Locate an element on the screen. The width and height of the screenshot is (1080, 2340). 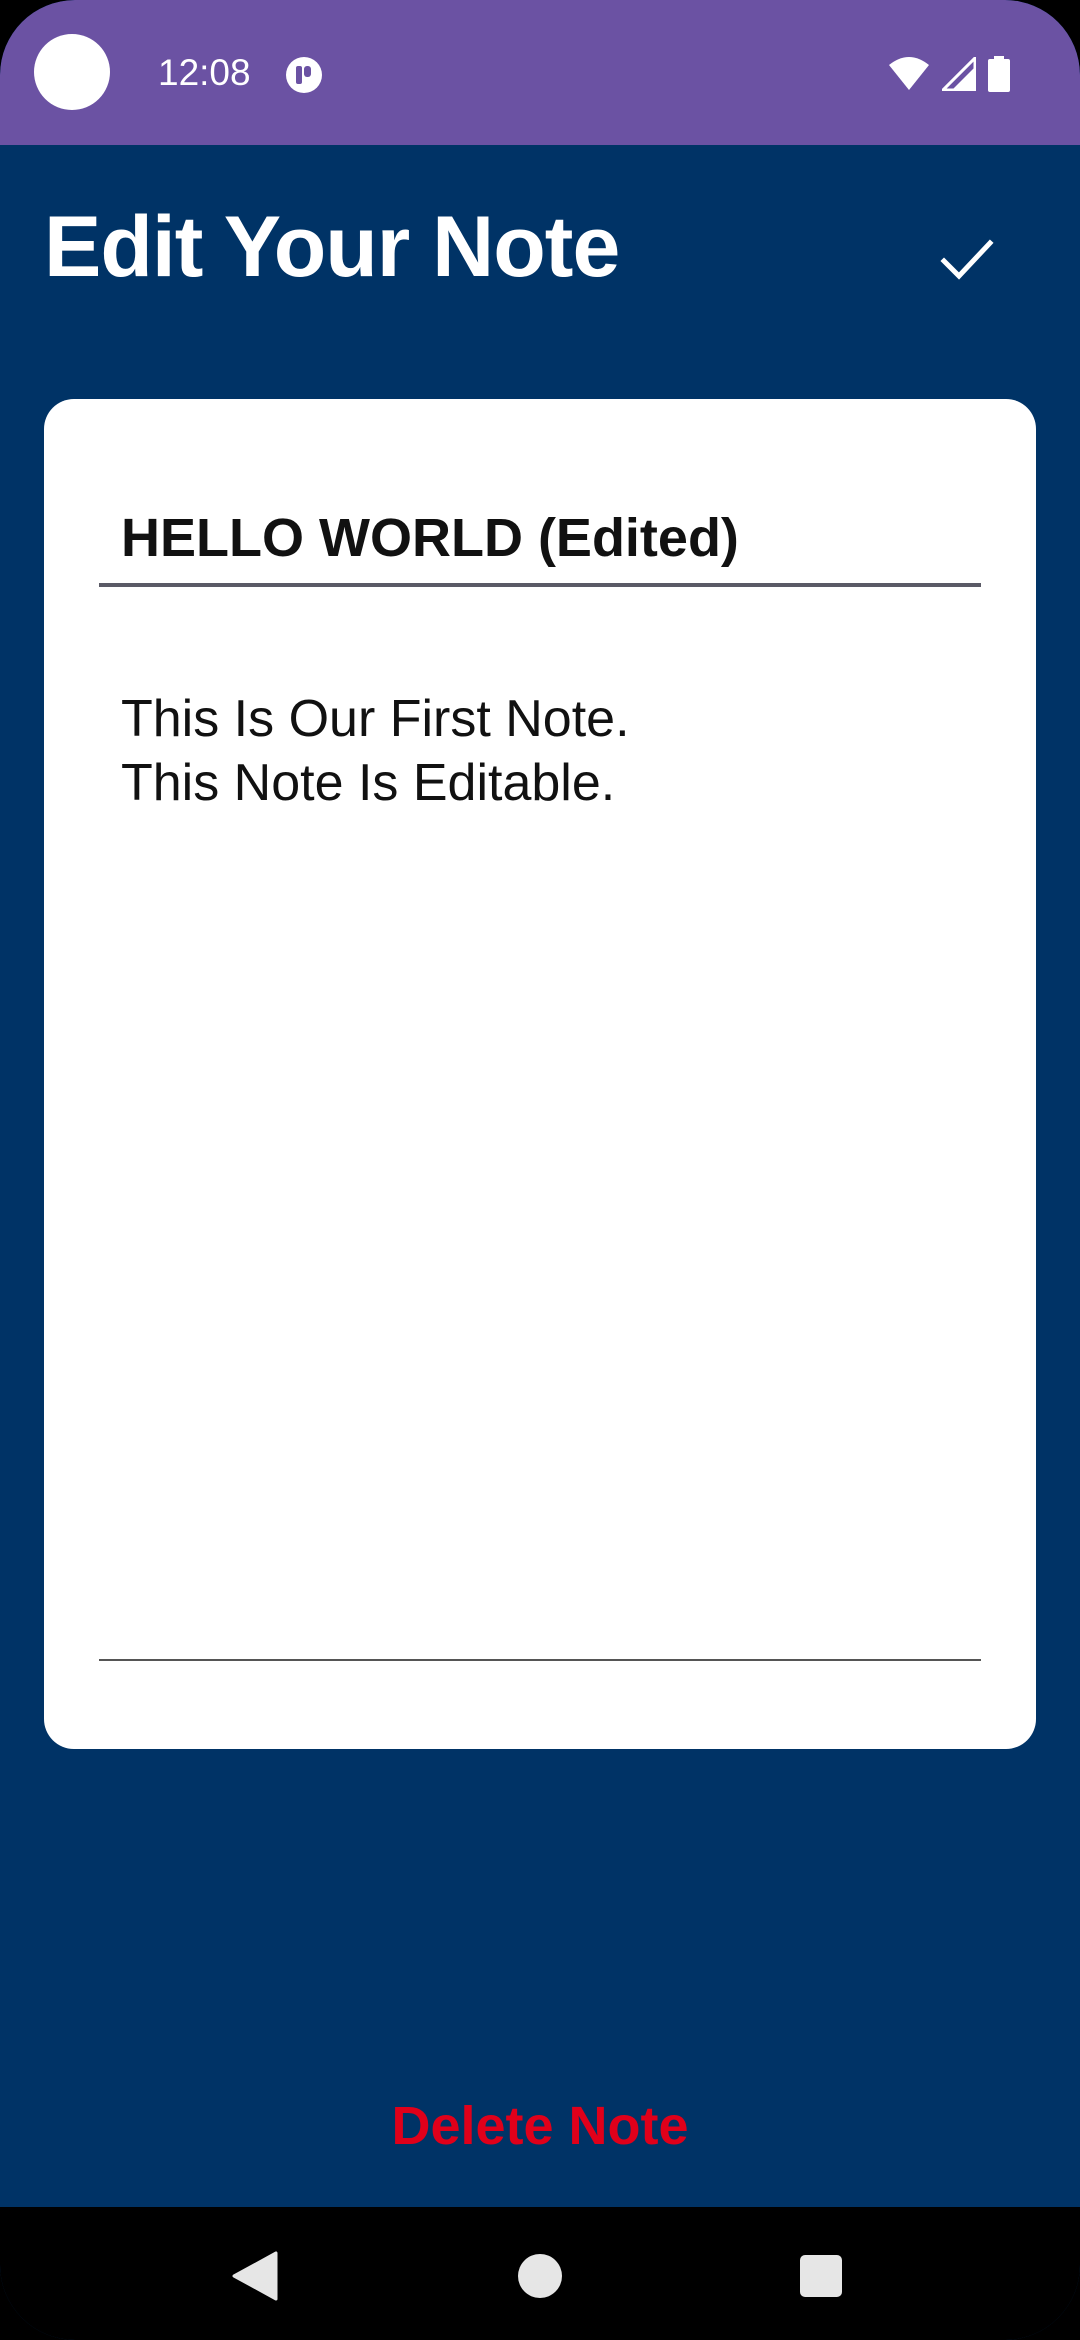
body-line: This Is Our First Note. is located at coordinates (375, 719).